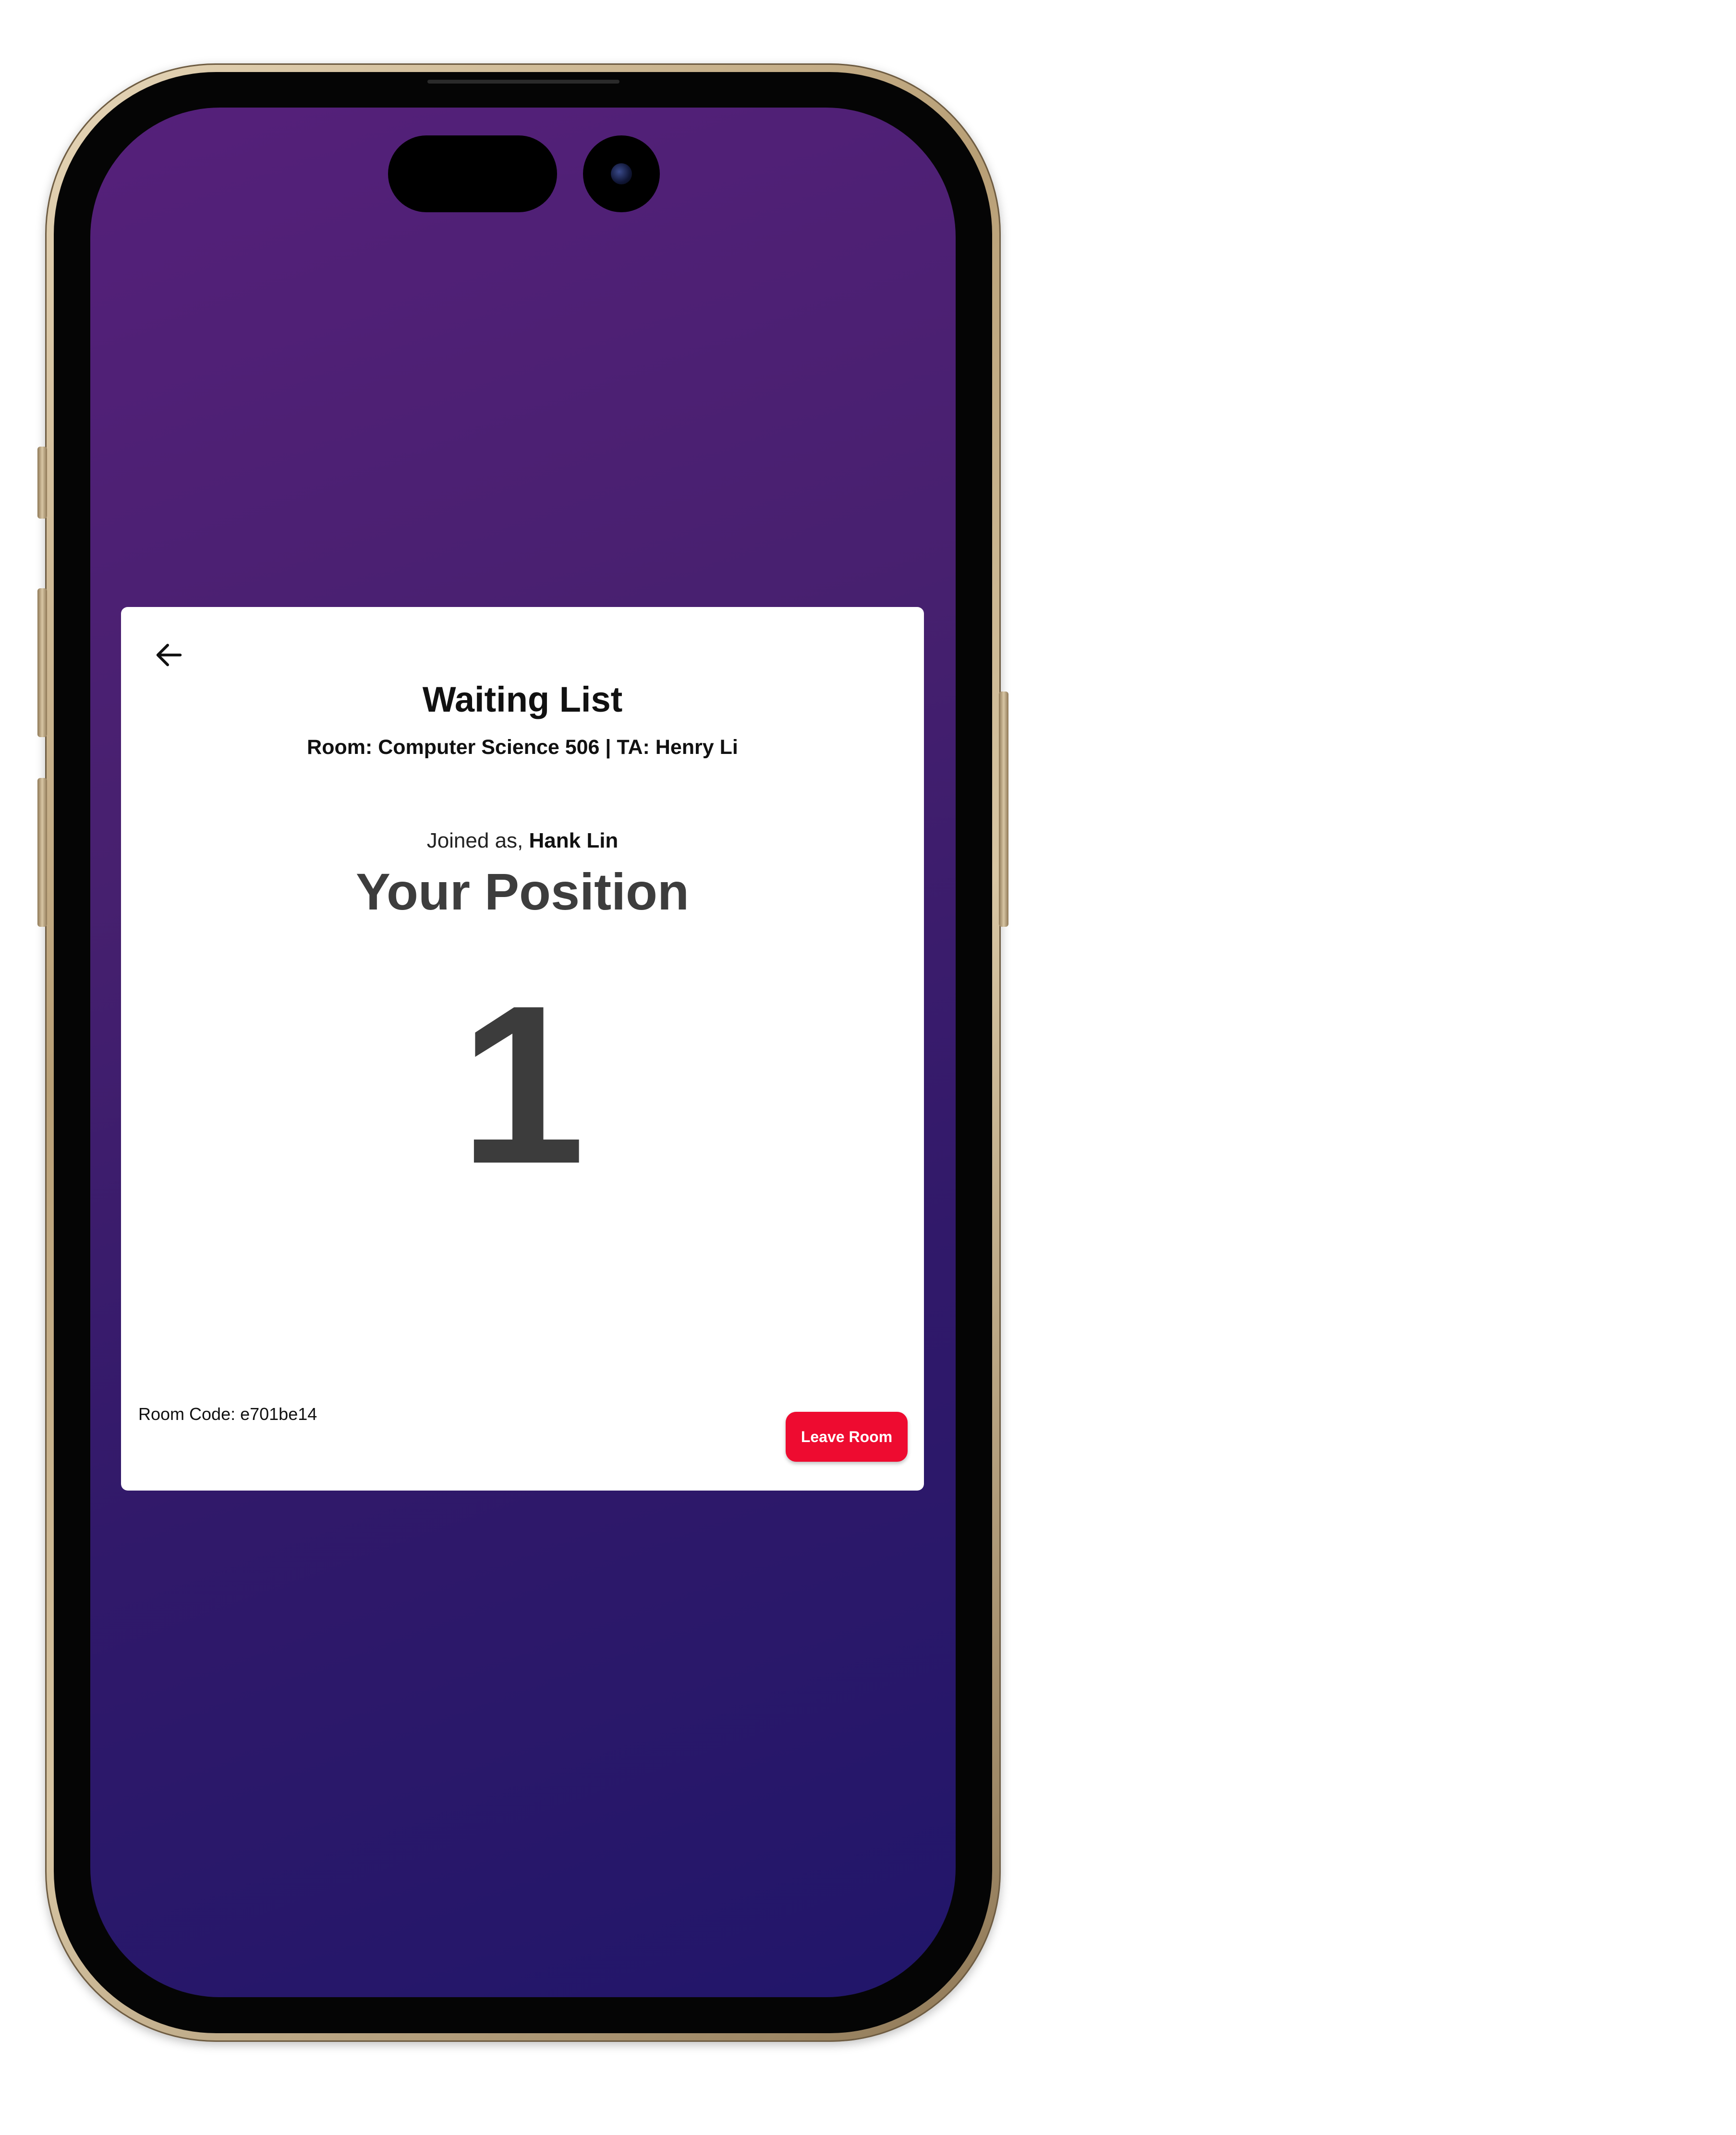 This screenshot has height=2135, width=1736. Describe the element at coordinates (522, 892) in the screenshot. I see `position-heading: Your Position` at that location.